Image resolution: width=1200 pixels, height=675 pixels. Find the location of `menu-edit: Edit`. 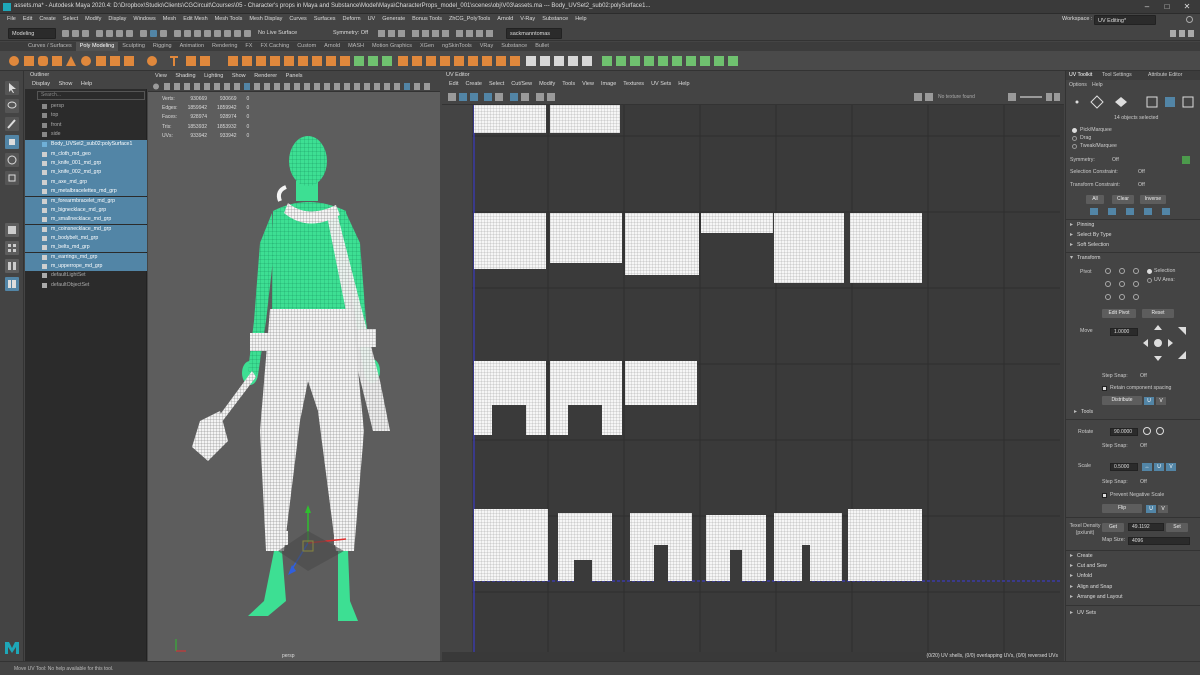

menu-edit: Edit is located at coordinates (27, 19).